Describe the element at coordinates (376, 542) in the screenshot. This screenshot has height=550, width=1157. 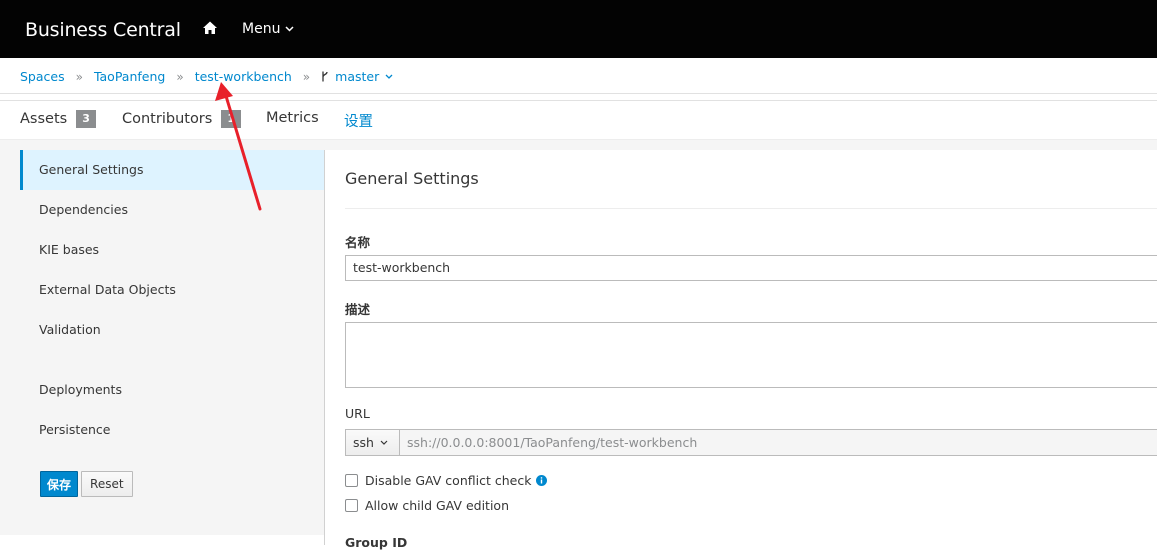
I see `group-id-label: Group ID` at that location.